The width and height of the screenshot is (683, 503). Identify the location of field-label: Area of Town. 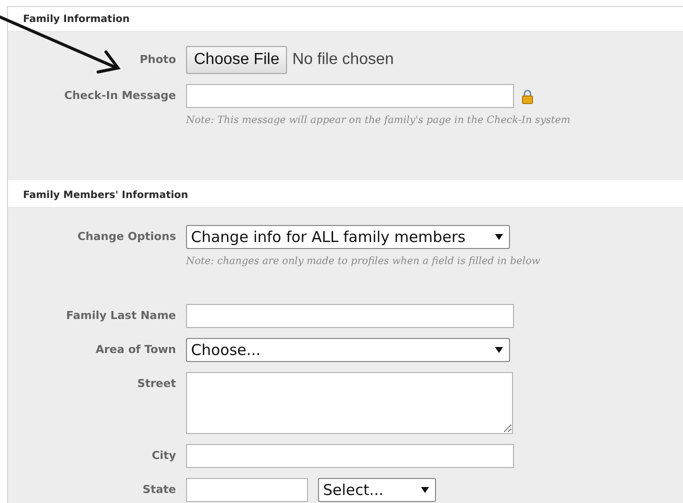
(136, 349).